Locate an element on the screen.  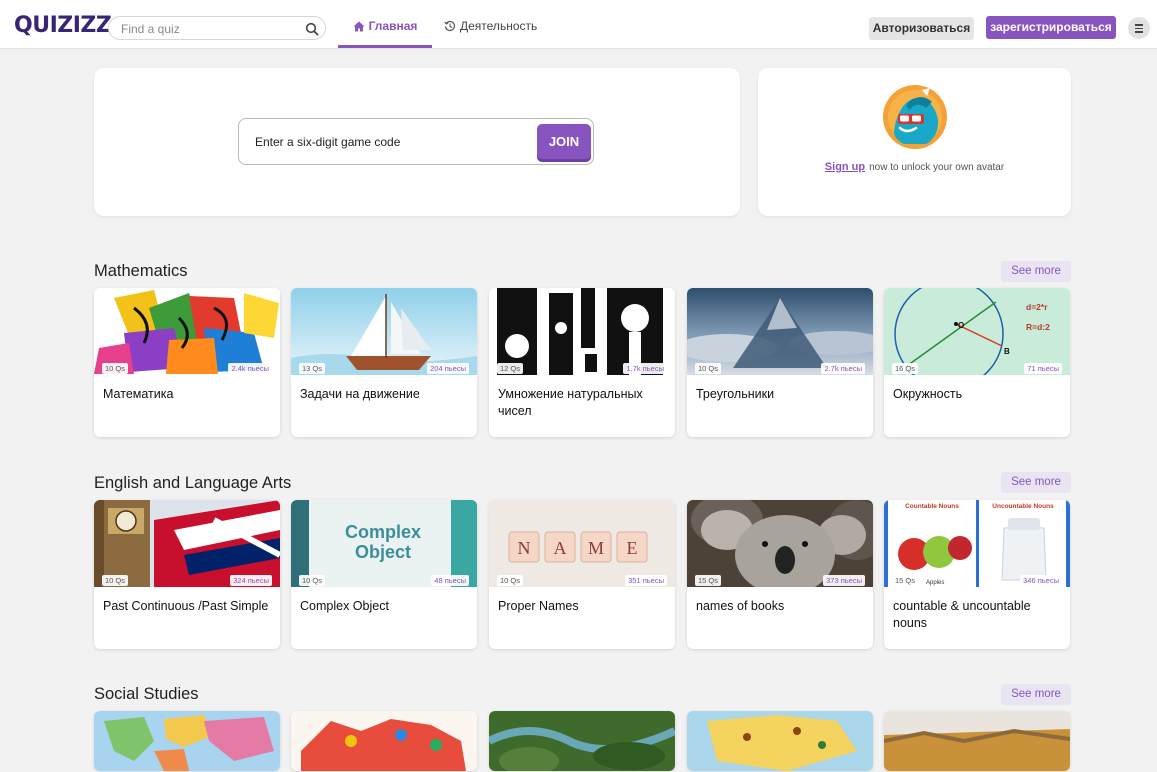
search-box is located at coordinates (217, 28).